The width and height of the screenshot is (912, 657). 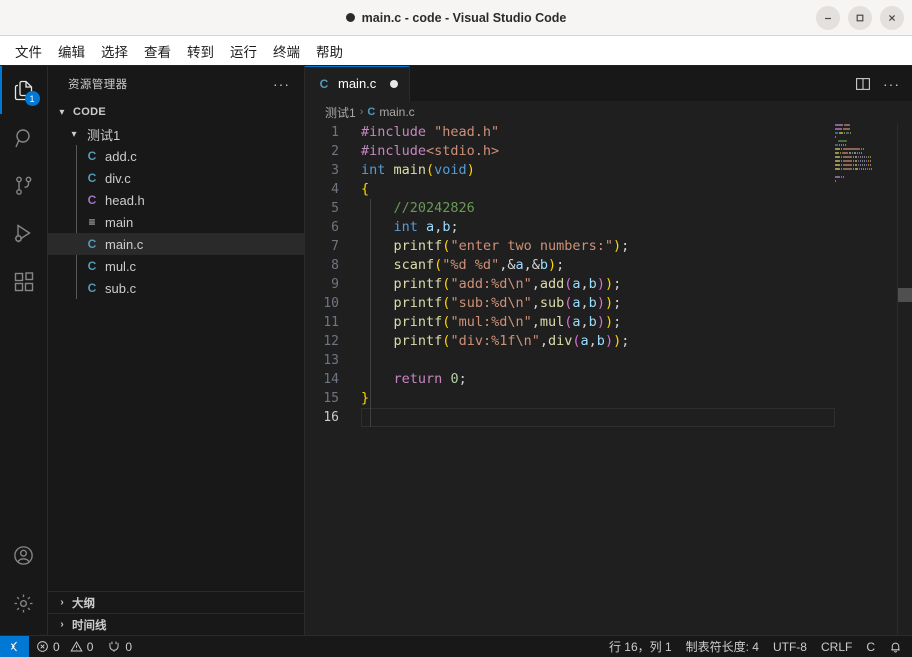 I want to click on code-line: 5 //20242826, so click(x=608, y=208).